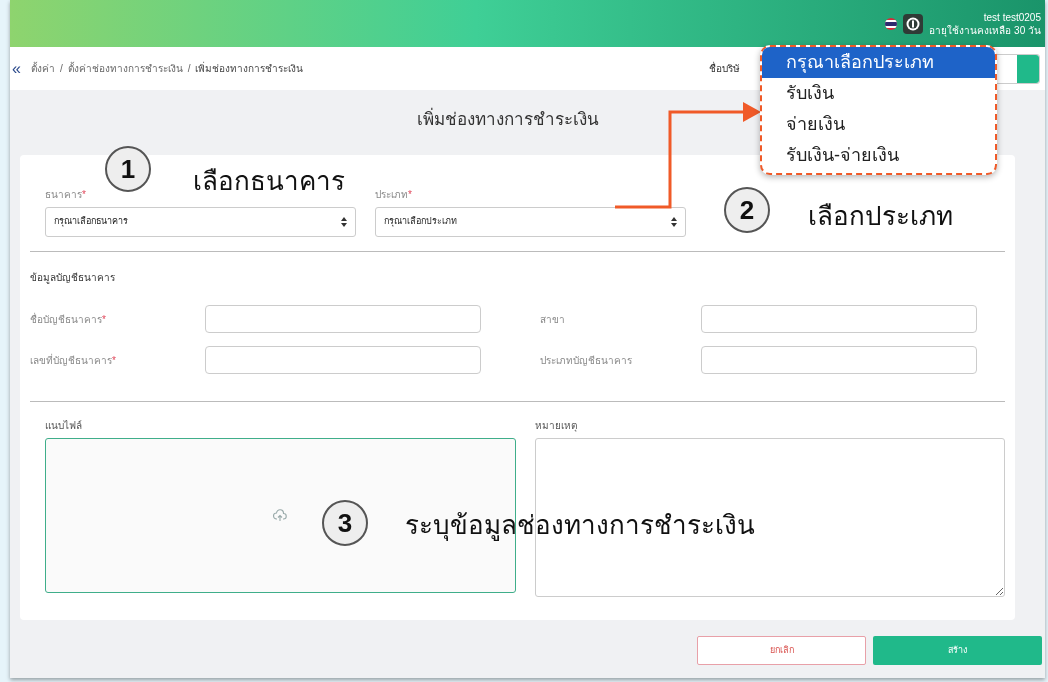 Image resolution: width=1048 pixels, height=682 pixels. Describe the element at coordinates (269, 181) in the screenshot. I see `annotation-text: เลือกธนาคาร` at that location.